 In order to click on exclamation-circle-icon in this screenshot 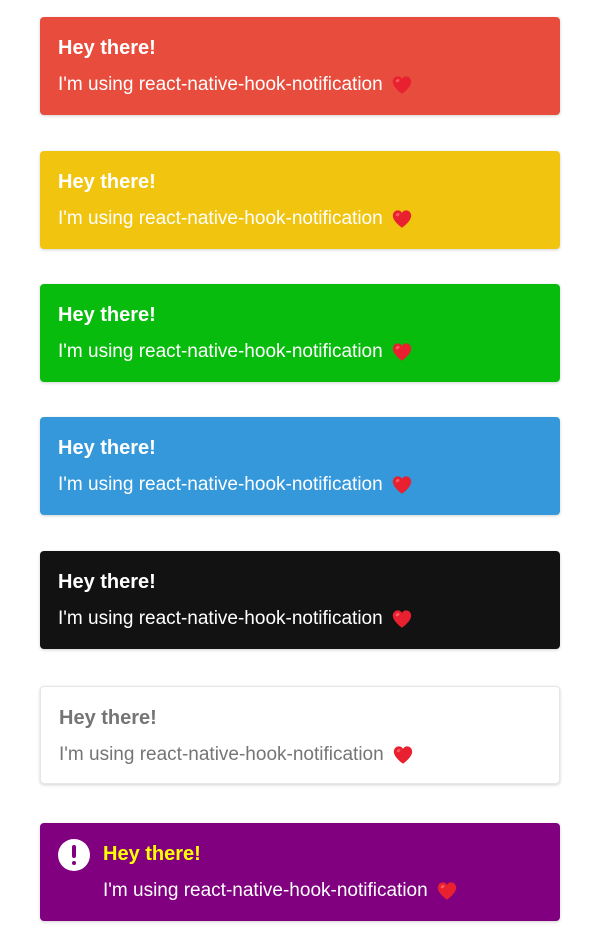, I will do `click(74, 855)`.